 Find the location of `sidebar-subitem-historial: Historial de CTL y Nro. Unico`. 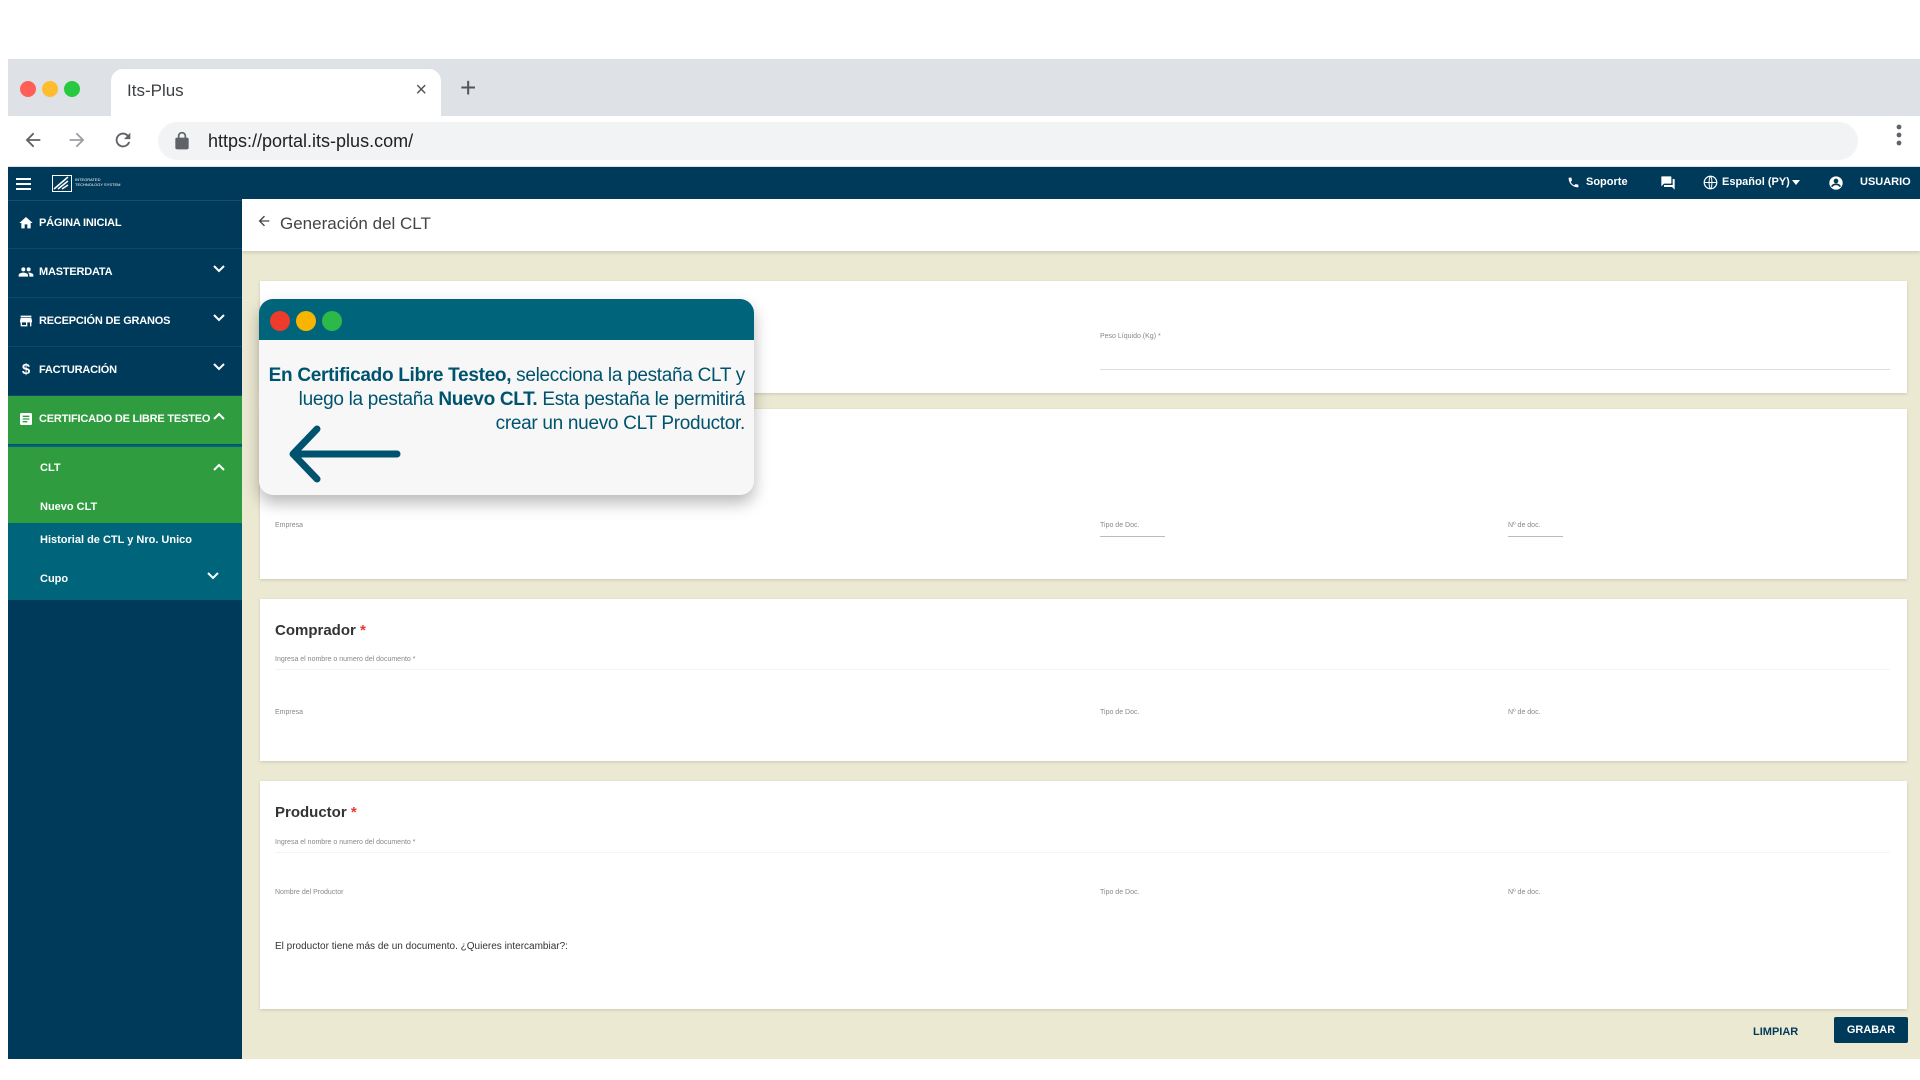

sidebar-subitem-historial: Historial de CTL y Nro. Unico is located at coordinates (125, 541).